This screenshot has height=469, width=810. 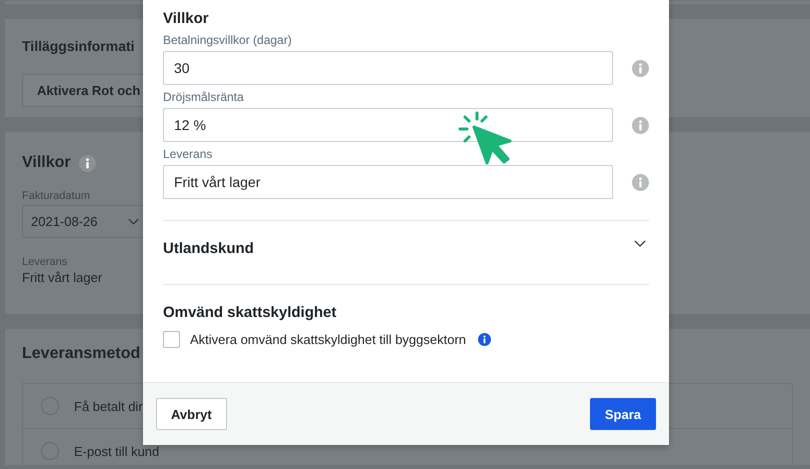 I want to click on section-title: Leveransmetod, so click(x=81, y=354).